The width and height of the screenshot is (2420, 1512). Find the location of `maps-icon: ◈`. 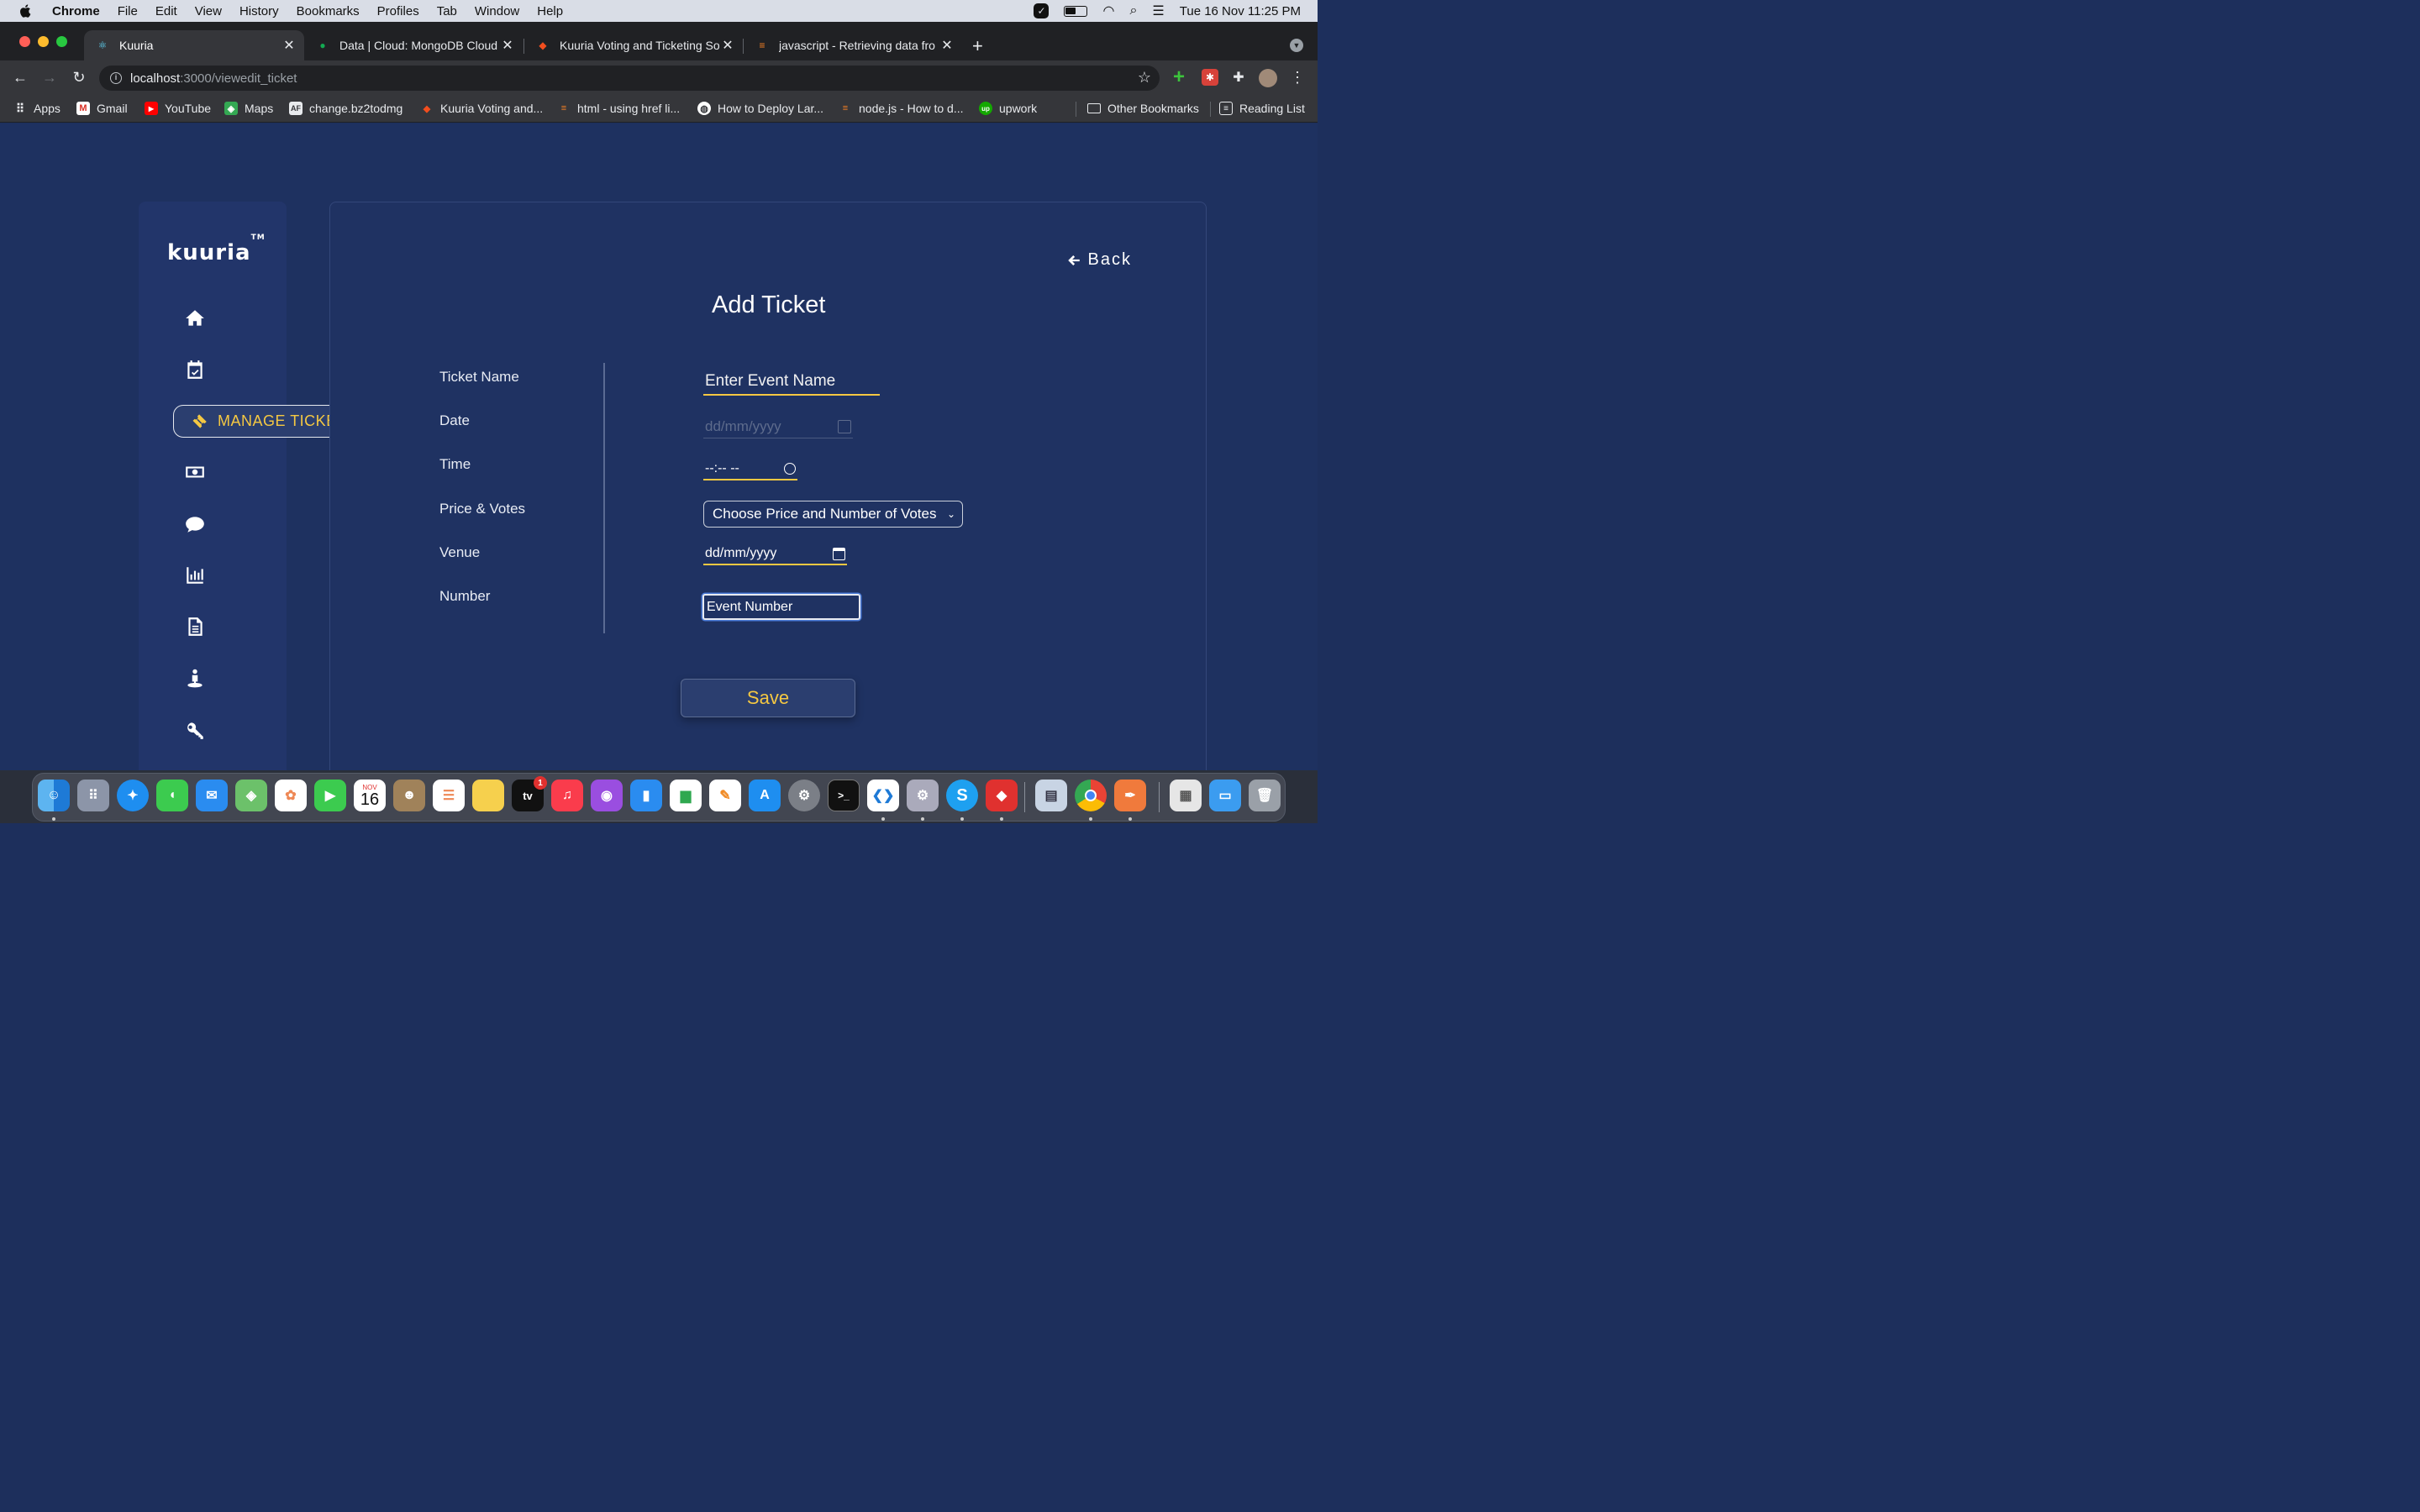

maps-icon: ◈ is located at coordinates (251, 795).